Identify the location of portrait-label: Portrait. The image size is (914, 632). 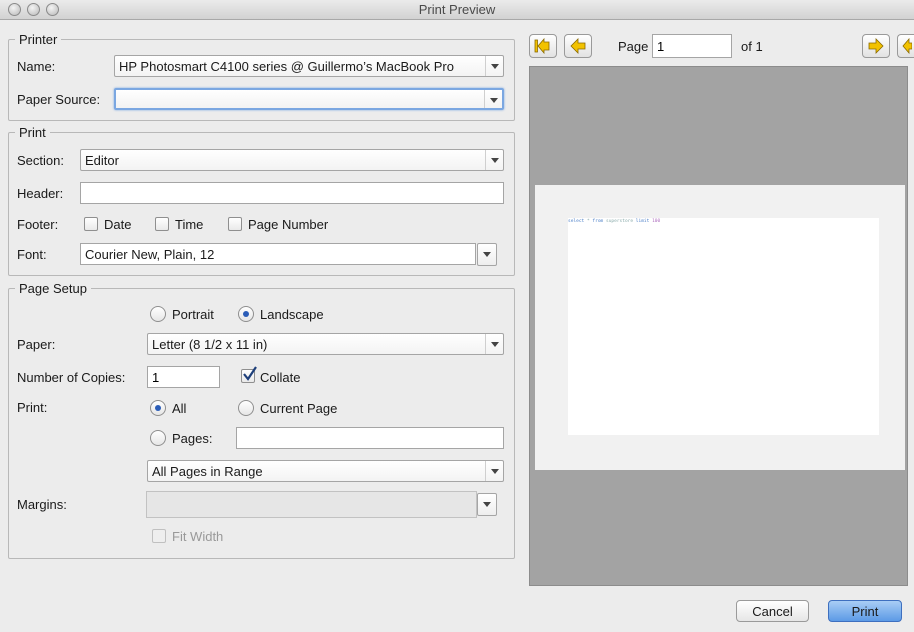
(193, 314).